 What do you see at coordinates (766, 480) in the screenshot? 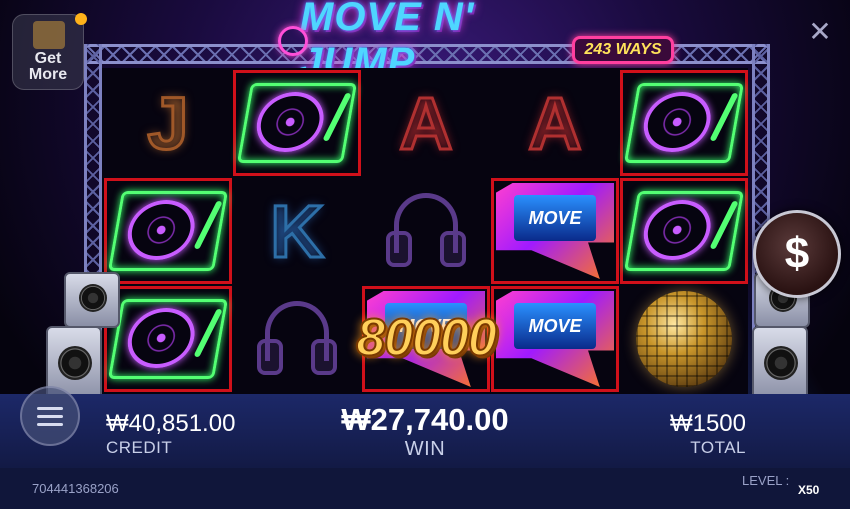
I see `level-label: LEVEL :` at bounding box center [766, 480].